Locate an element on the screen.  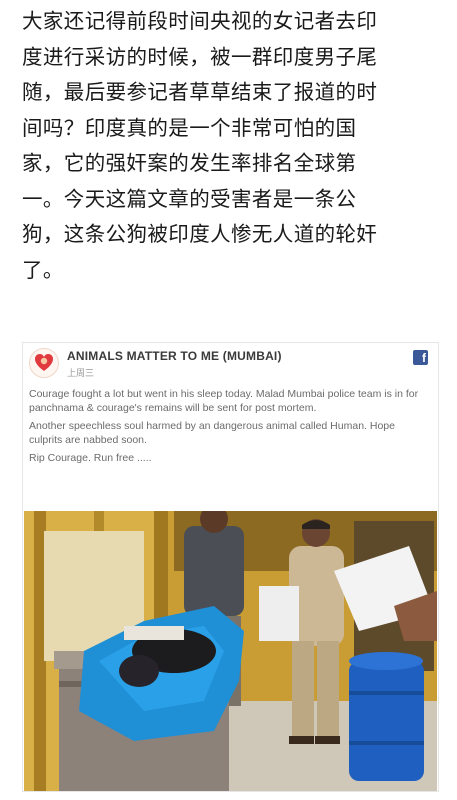
article-line: 一。今天这篇文章的受害者是一条公 is located at coordinates (189, 198).